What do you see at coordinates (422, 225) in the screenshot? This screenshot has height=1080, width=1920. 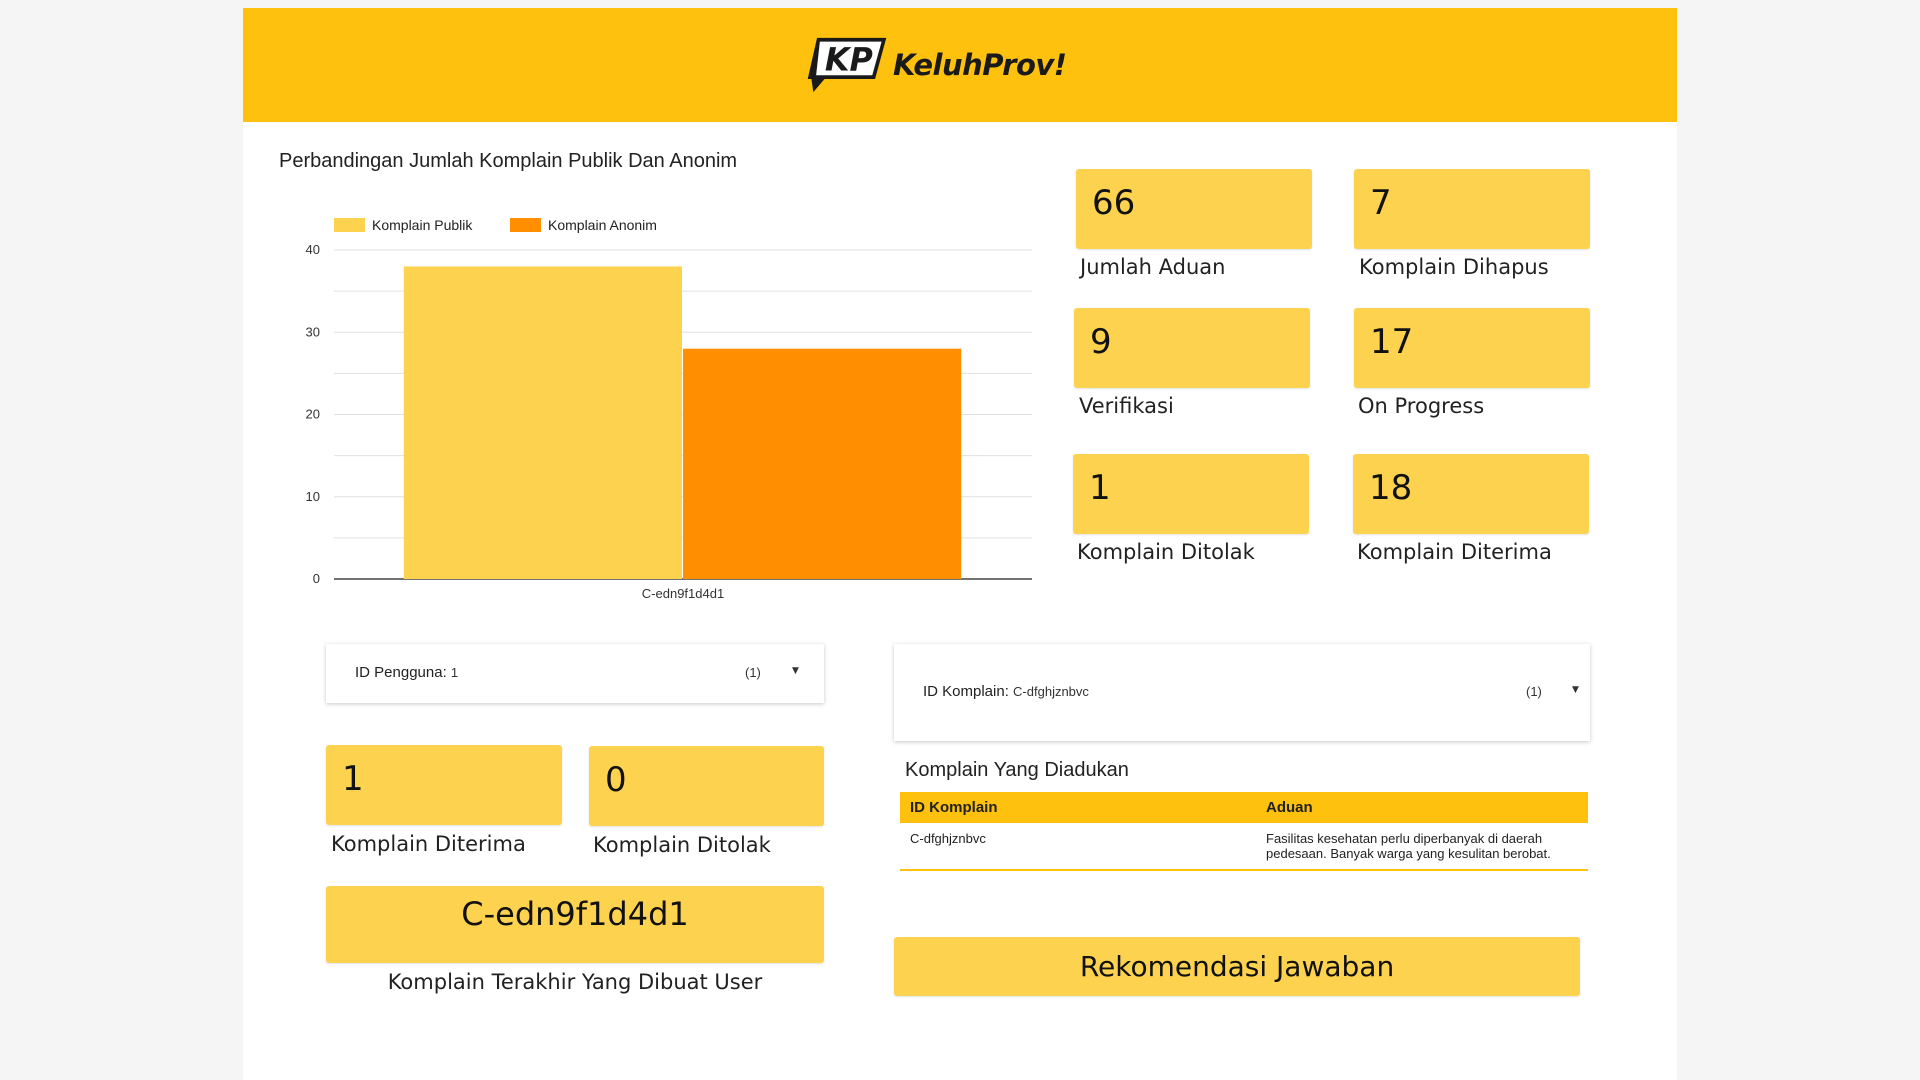 I see `legend-label: Komplain Publik` at bounding box center [422, 225].